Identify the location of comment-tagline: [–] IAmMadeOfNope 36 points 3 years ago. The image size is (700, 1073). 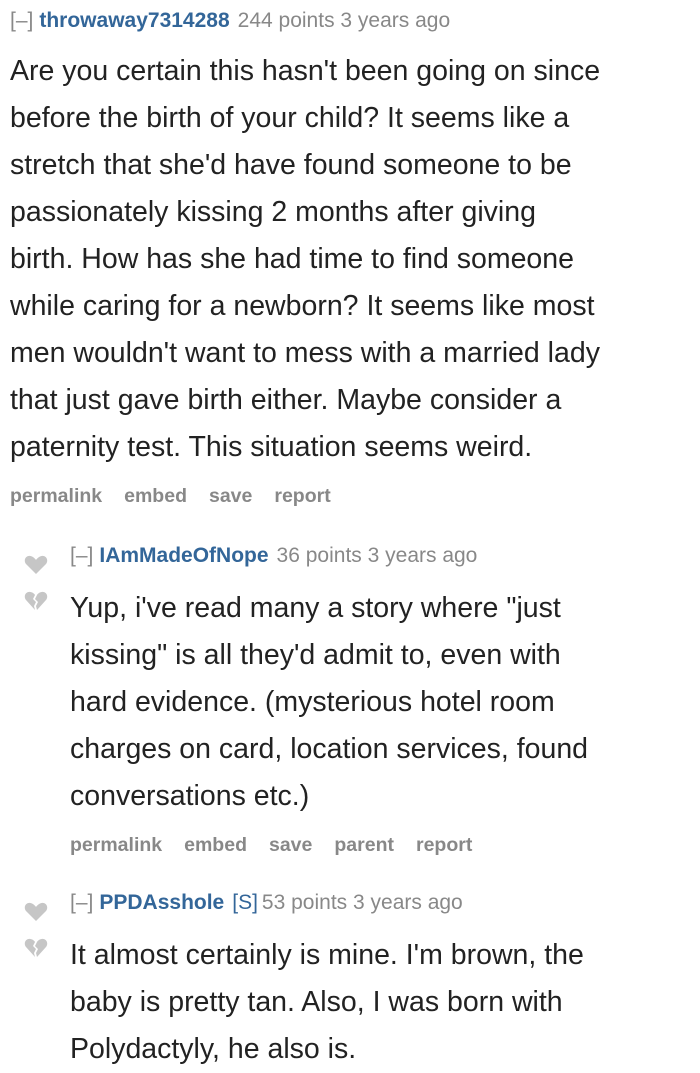
(382, 556).